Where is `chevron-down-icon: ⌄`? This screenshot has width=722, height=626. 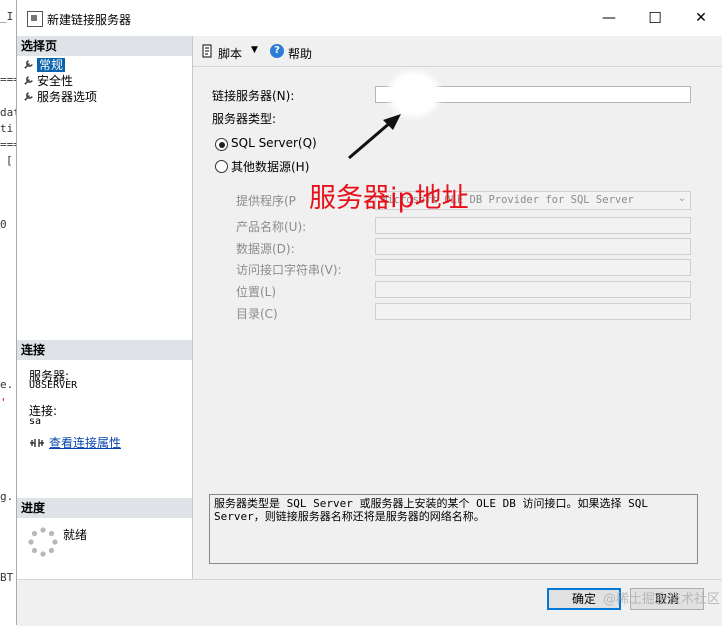 chevron-down-icon: ⌄ is located at coordinates (681, 198).